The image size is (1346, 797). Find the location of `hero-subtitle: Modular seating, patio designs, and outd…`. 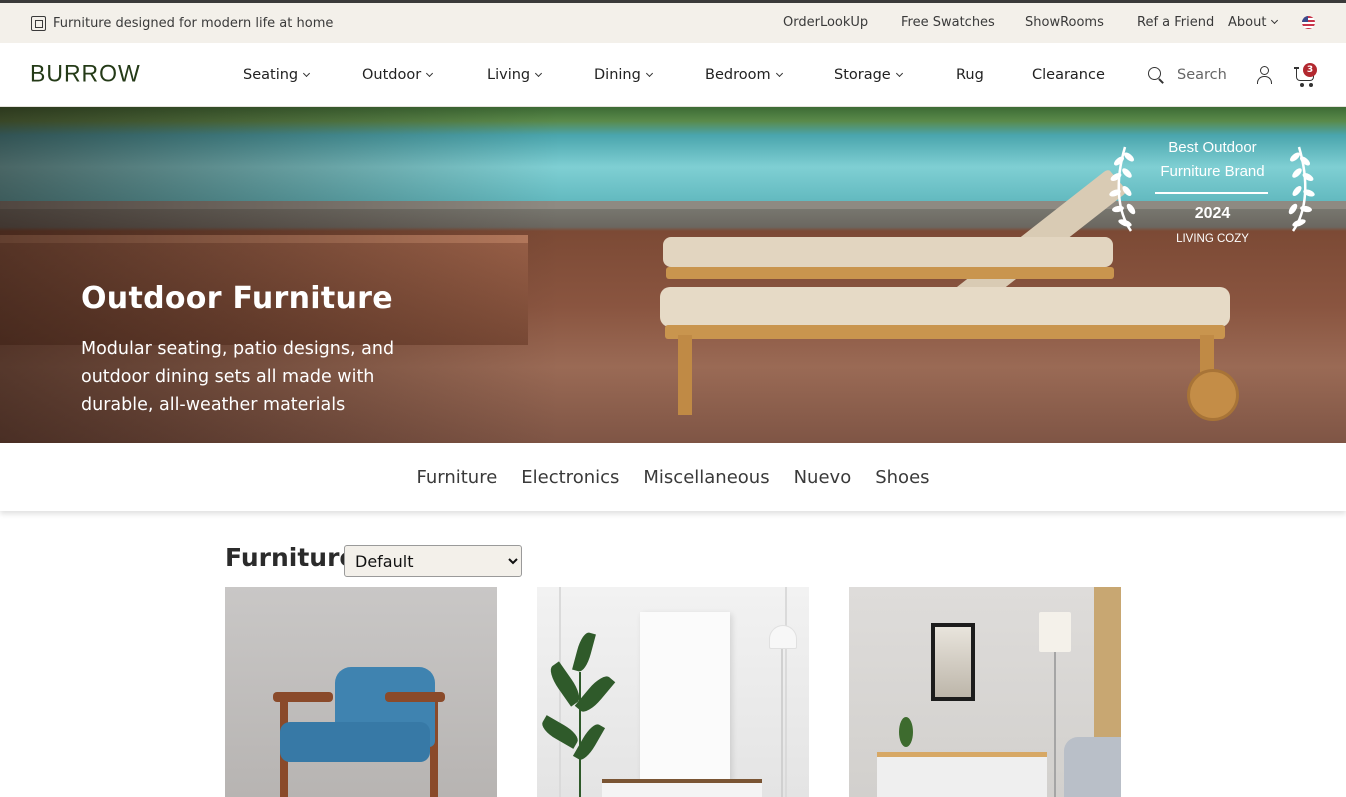

hero-subtitle: Modular seating, patio designs, and outd… is located at coordinates (238, 377).